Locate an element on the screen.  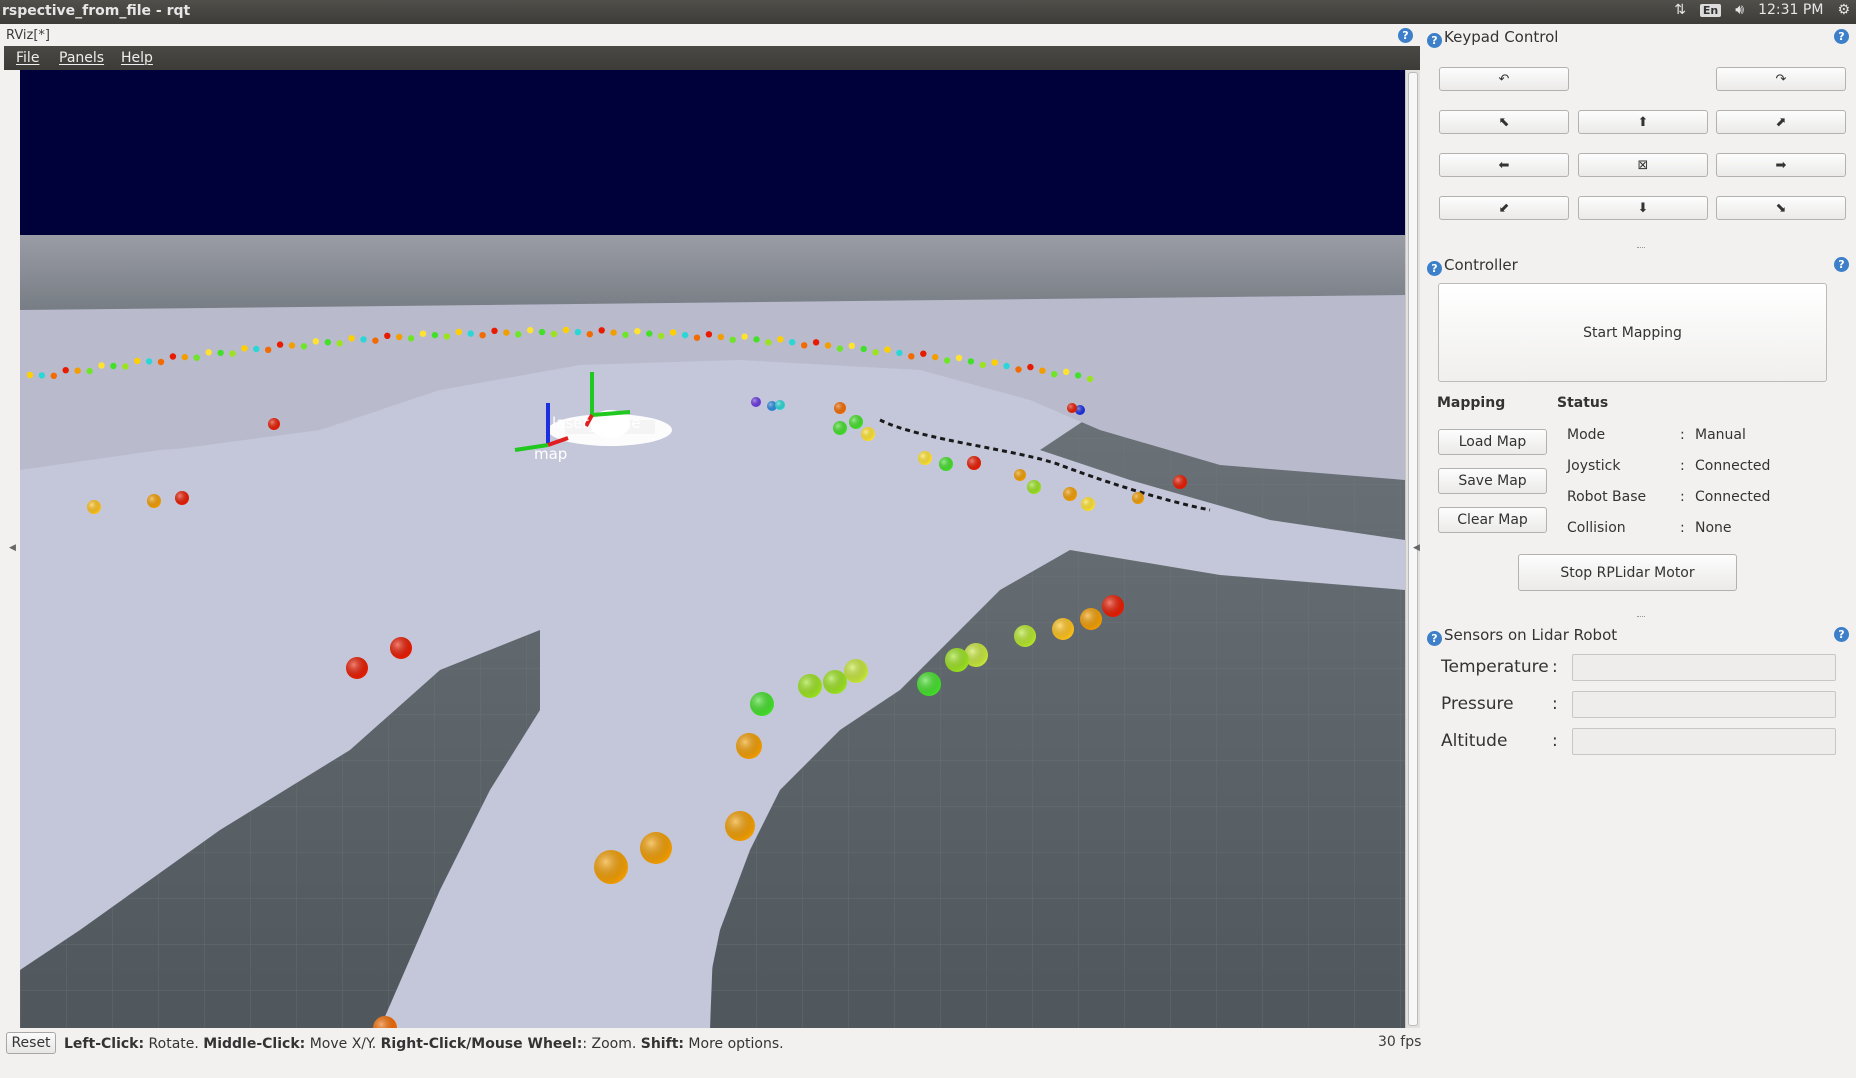
move-backward-button: ⬇ is located at coordinates (1643, 208).